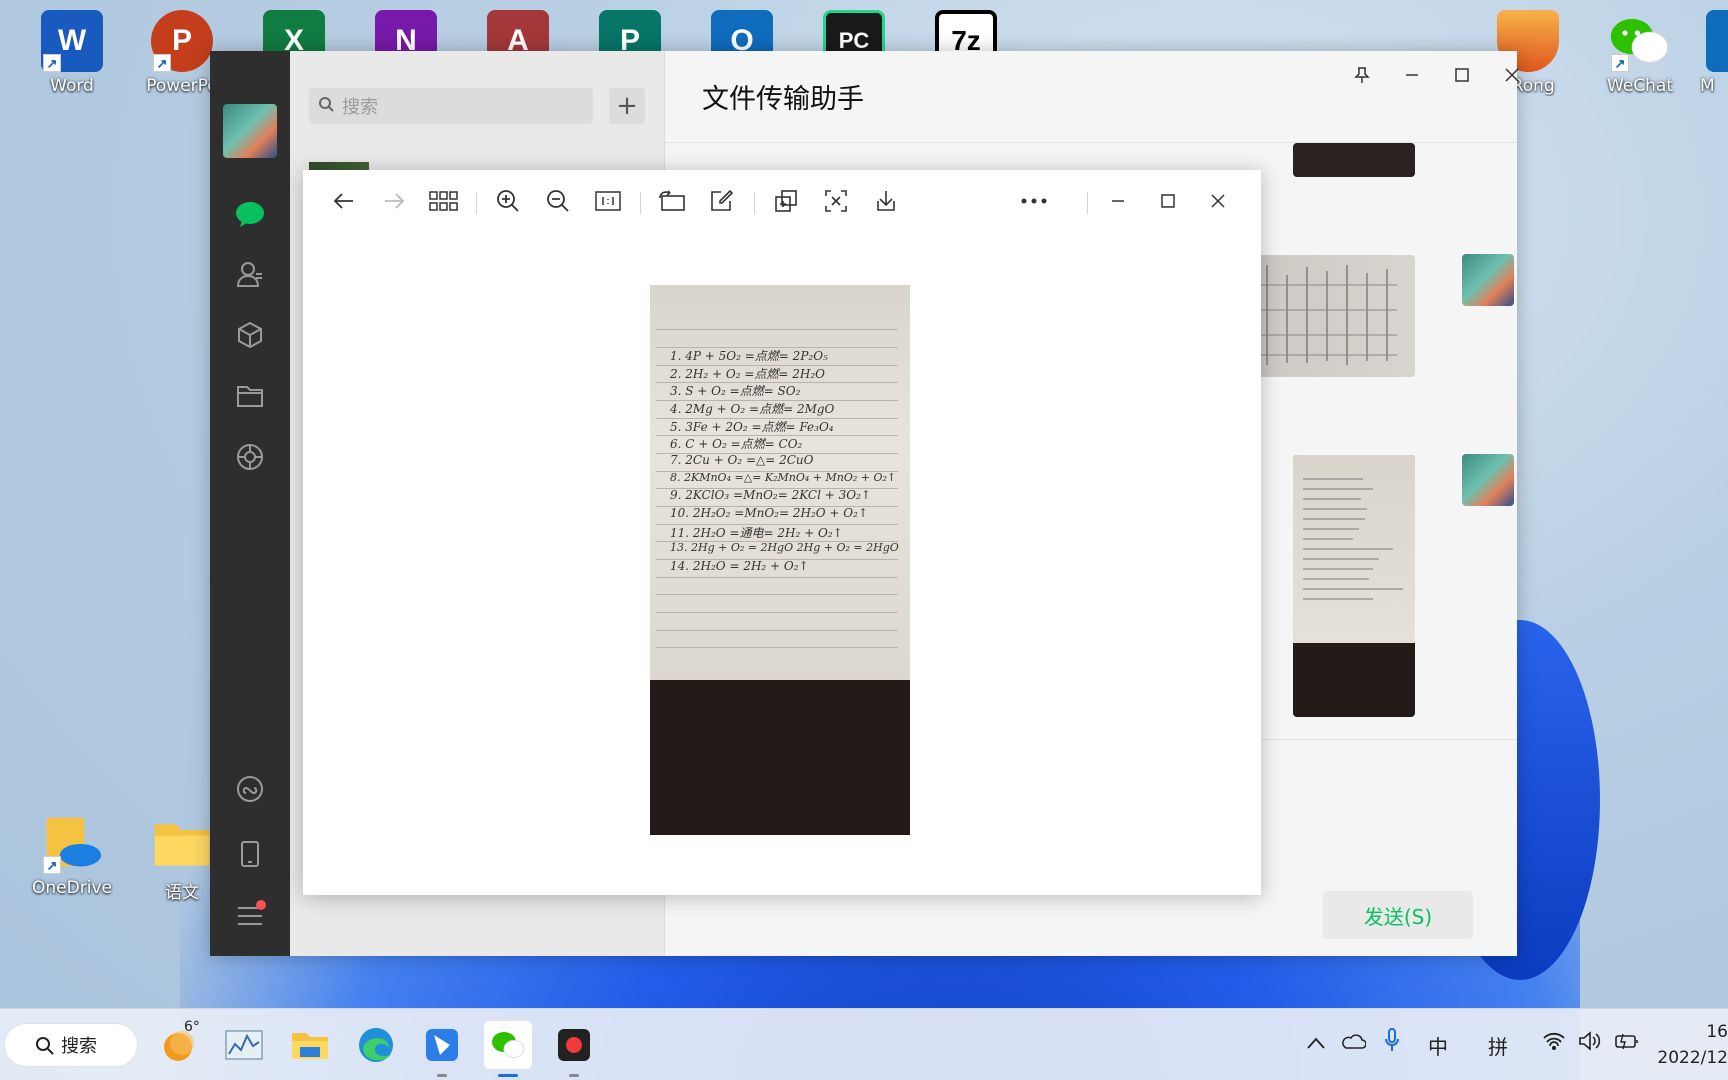  What do you see at coordinates (574, 1049) in the screenshot?
I see `screen-recorder-icon` at bounding box center [574, 1049].